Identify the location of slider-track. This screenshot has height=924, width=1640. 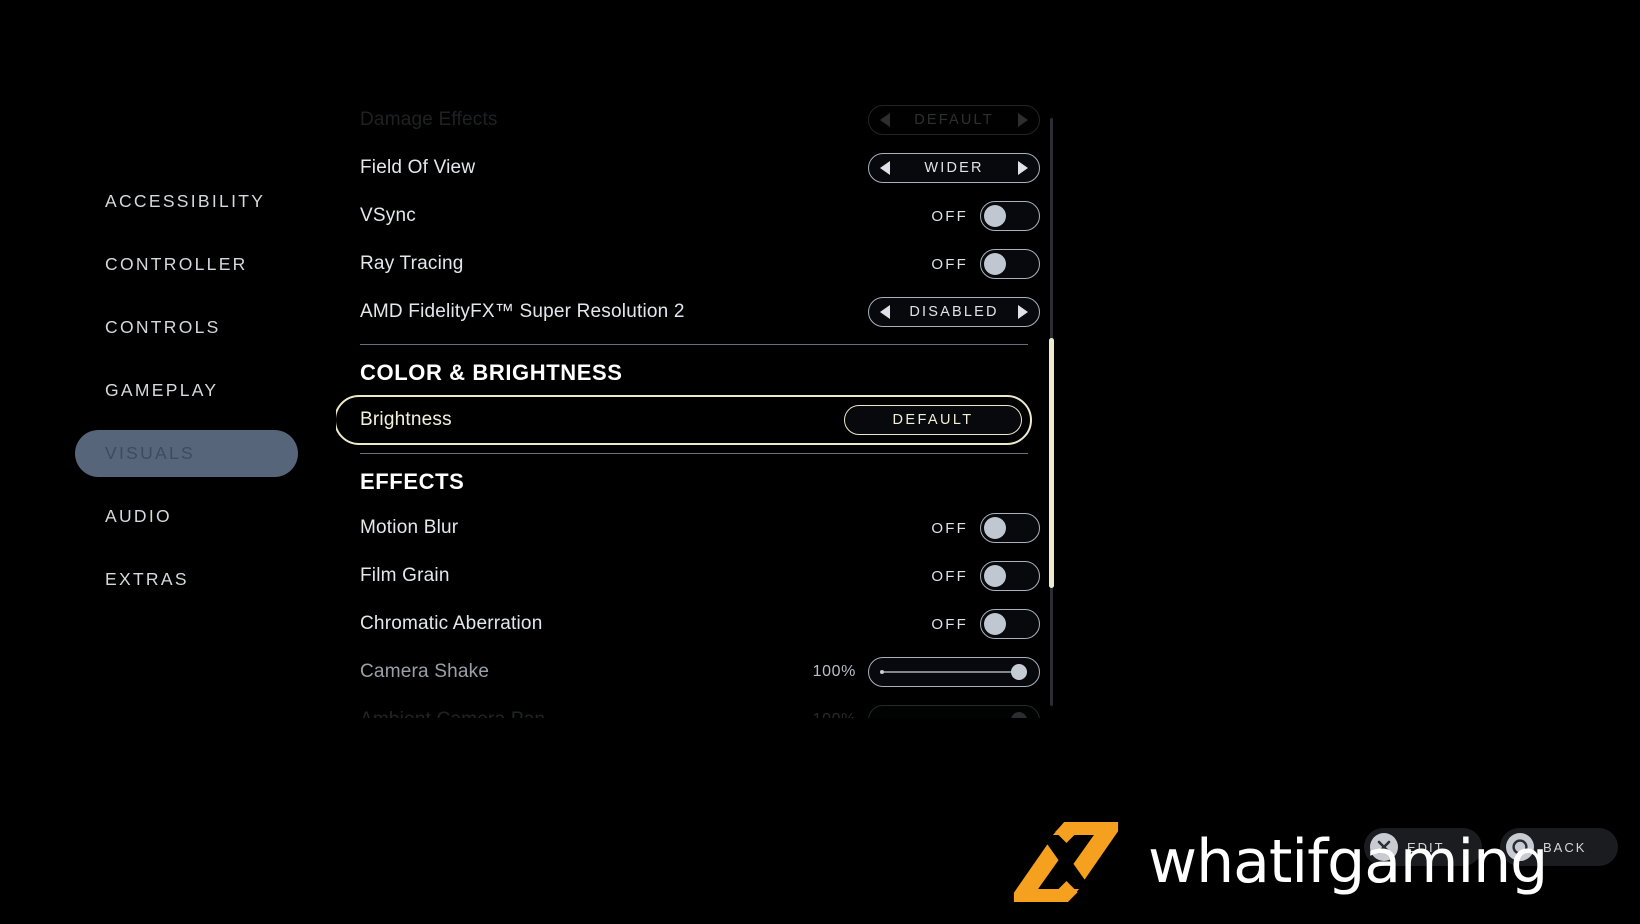
(954, 672).